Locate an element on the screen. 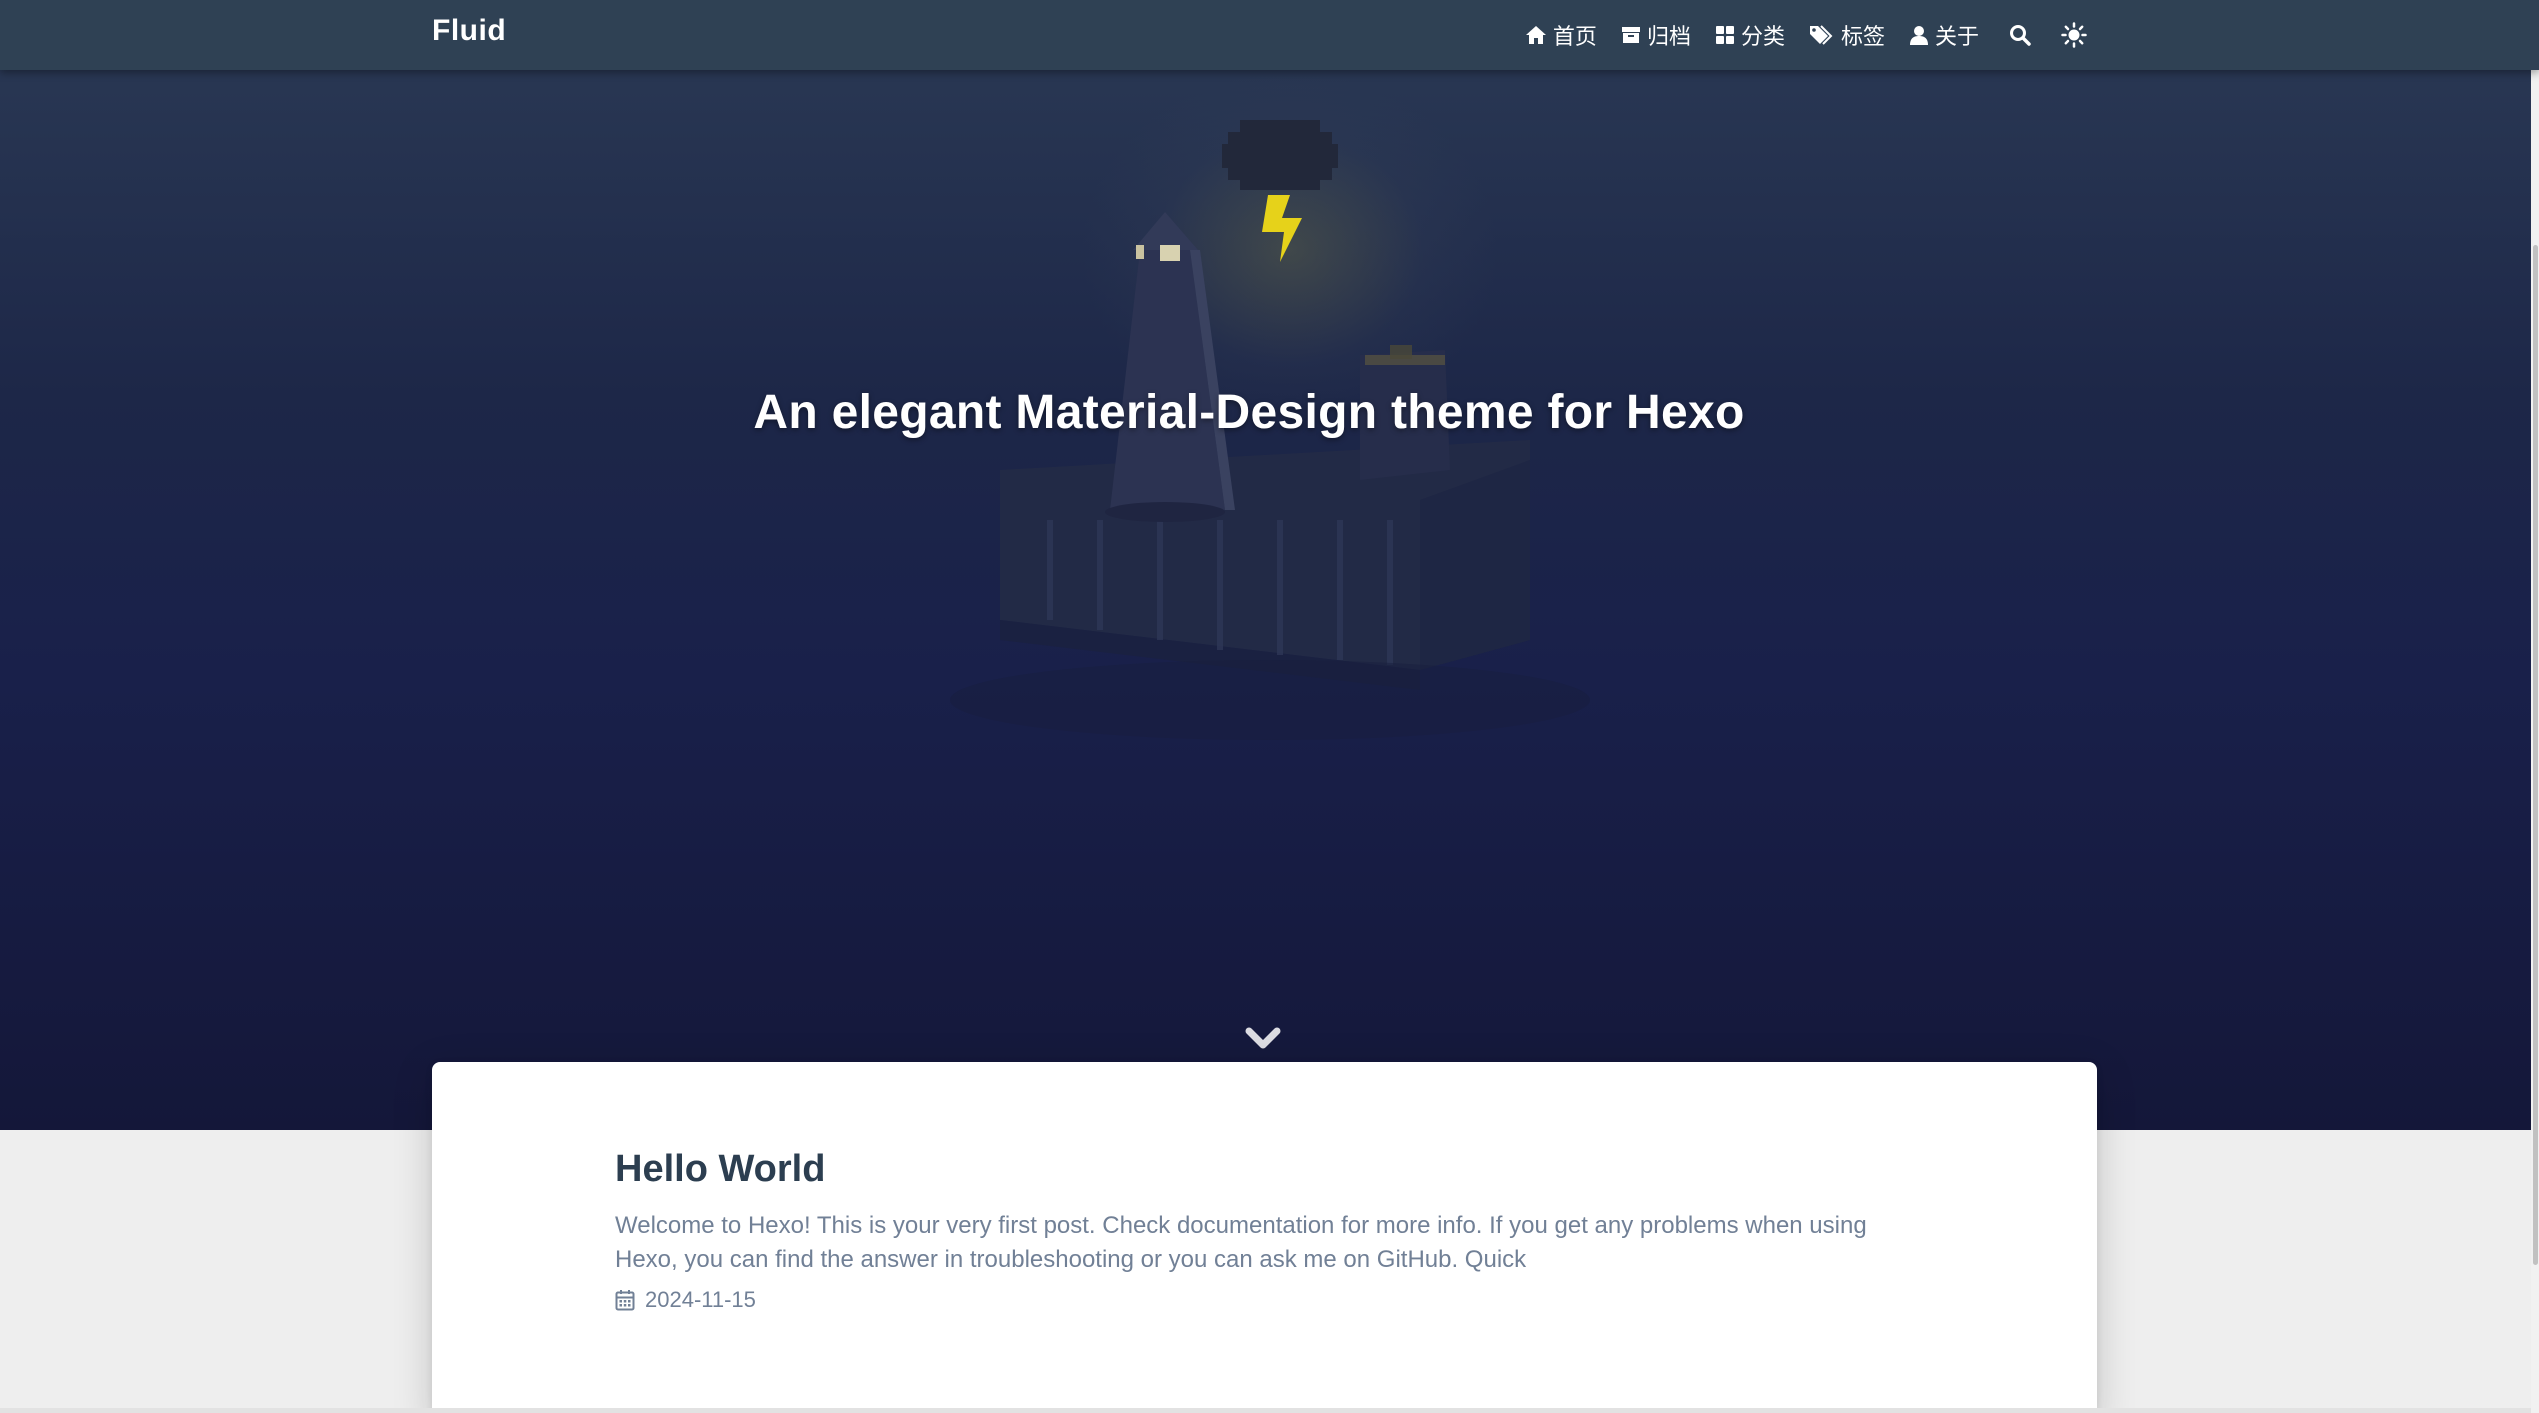 This screenshot has width=2539, height=1413. nav-item-archive: 归档 is located at coordinates (1656, 35).